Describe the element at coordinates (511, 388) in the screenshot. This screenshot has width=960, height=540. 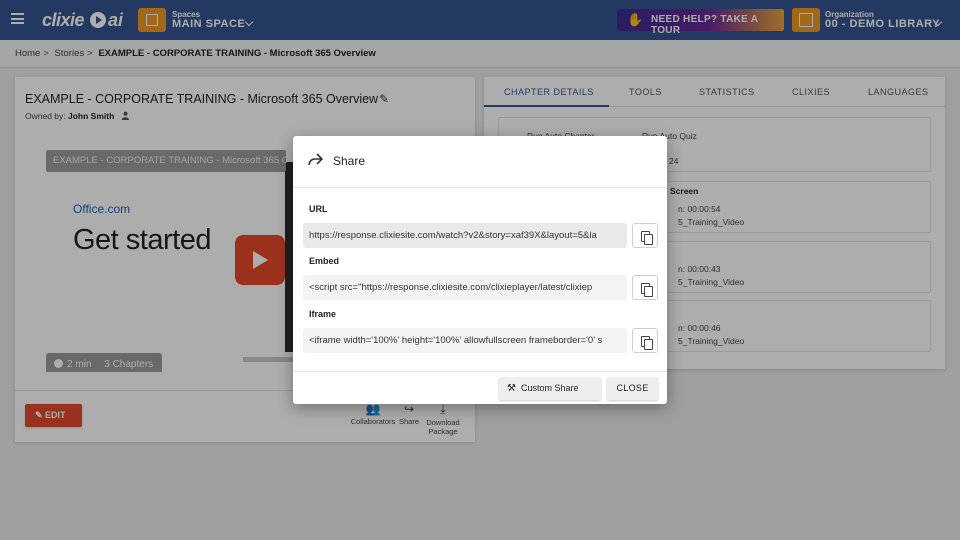
I see `tools-icon: ⚒` at that location.